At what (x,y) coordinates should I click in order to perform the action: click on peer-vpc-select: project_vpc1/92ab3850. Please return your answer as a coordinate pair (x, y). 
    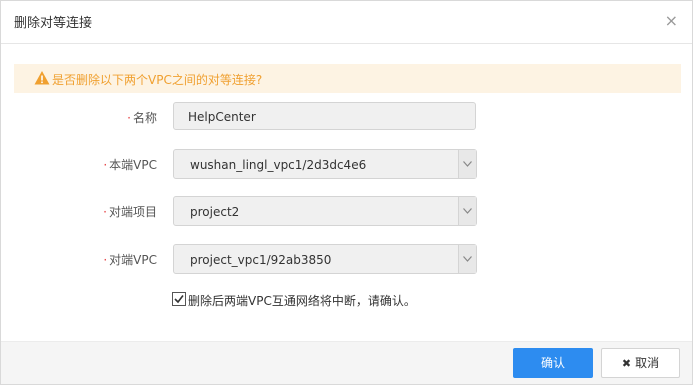
    Looking at the image, I should click on (325, 259).